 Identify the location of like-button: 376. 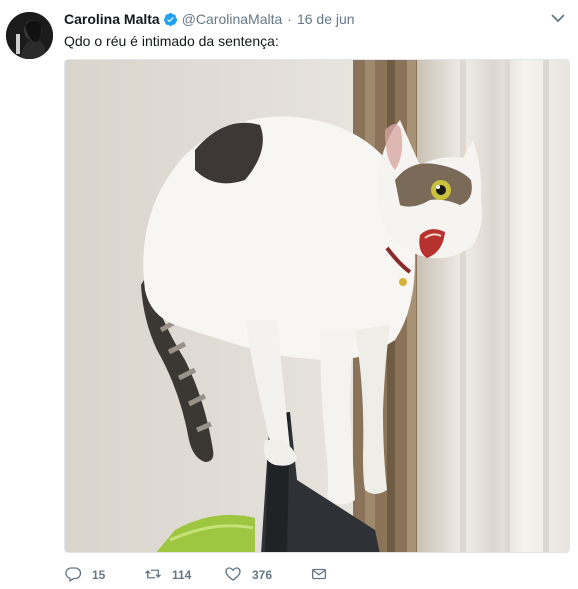
(267, 575).